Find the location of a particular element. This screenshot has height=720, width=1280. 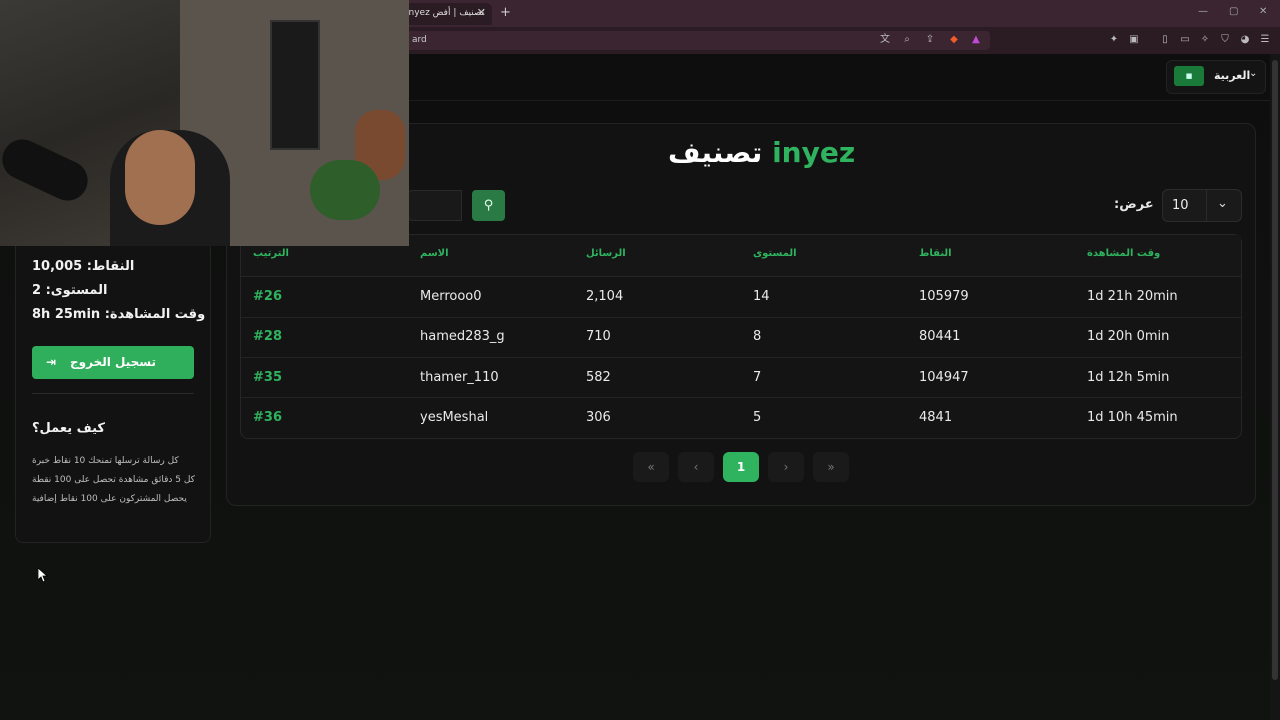

how-line: كل رسالة ترسلها تمنحك 10 نقاط خبرة is located at coordinates (105, 461).